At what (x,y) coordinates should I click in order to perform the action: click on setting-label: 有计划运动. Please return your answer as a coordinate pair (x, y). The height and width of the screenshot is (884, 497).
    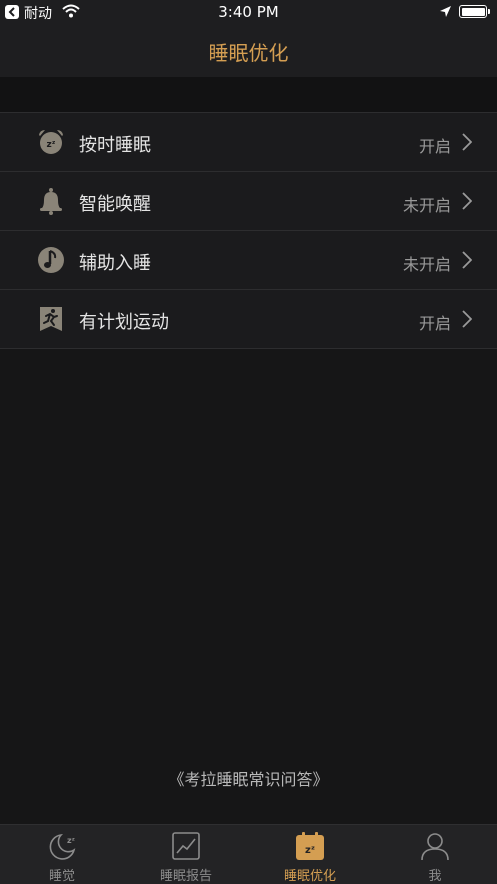
    Looking at the image, I should click on (124, 322).